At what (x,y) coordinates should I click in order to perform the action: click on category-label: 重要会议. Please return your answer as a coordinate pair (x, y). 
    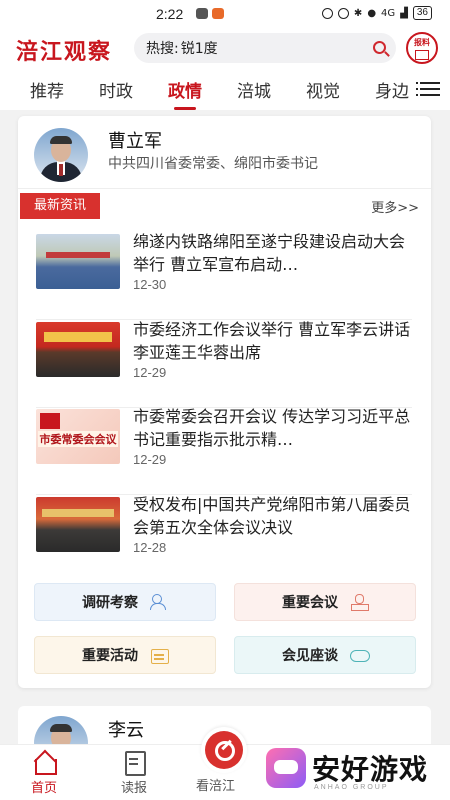
    Looking at the image, I should click on (310, 603).